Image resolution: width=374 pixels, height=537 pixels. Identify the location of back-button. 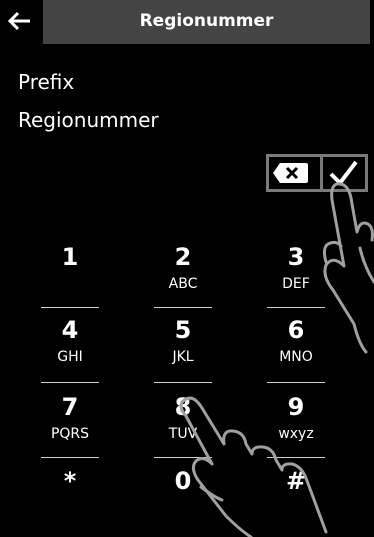
(21, 22).